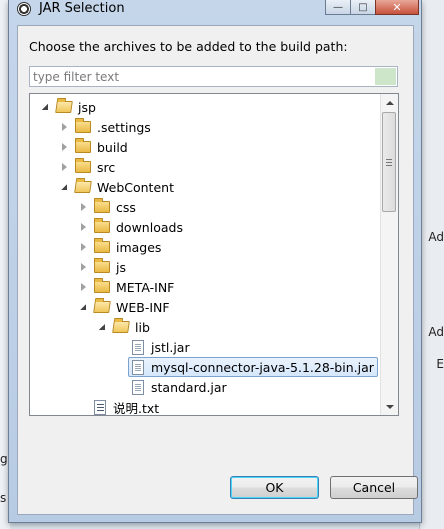 The image size is (444, 529). Describe the element at coordinates (170, 347) in the screenshot. I see `tree-item-label: jstl.jar` at that location.